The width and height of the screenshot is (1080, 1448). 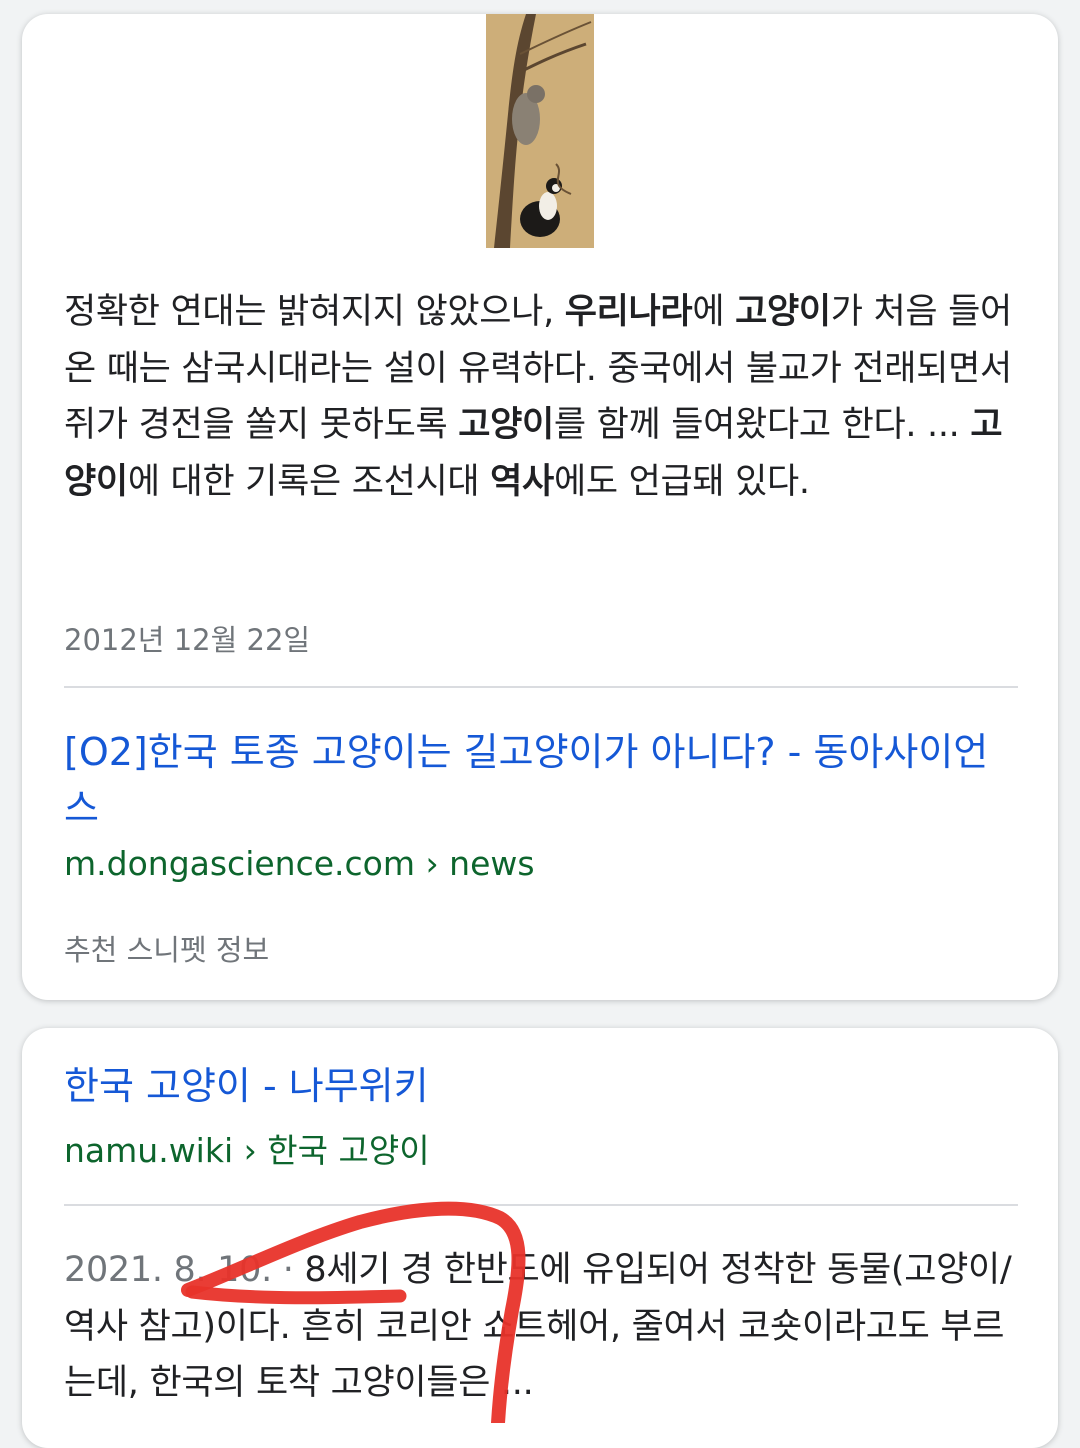 I want to click on result-date: 2021. 8. 10. ·, so click(x=184, y=1270).